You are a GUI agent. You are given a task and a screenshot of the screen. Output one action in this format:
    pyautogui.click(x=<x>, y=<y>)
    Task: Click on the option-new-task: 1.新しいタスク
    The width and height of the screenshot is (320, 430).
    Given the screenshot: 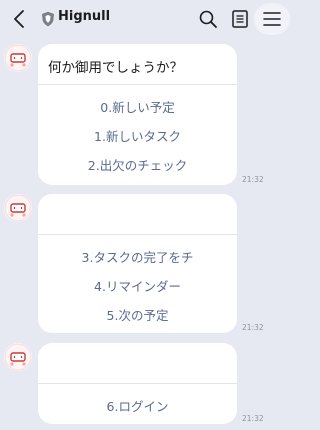 What is the action you would take?
    pyautogui.click(x=137, y=136)
    